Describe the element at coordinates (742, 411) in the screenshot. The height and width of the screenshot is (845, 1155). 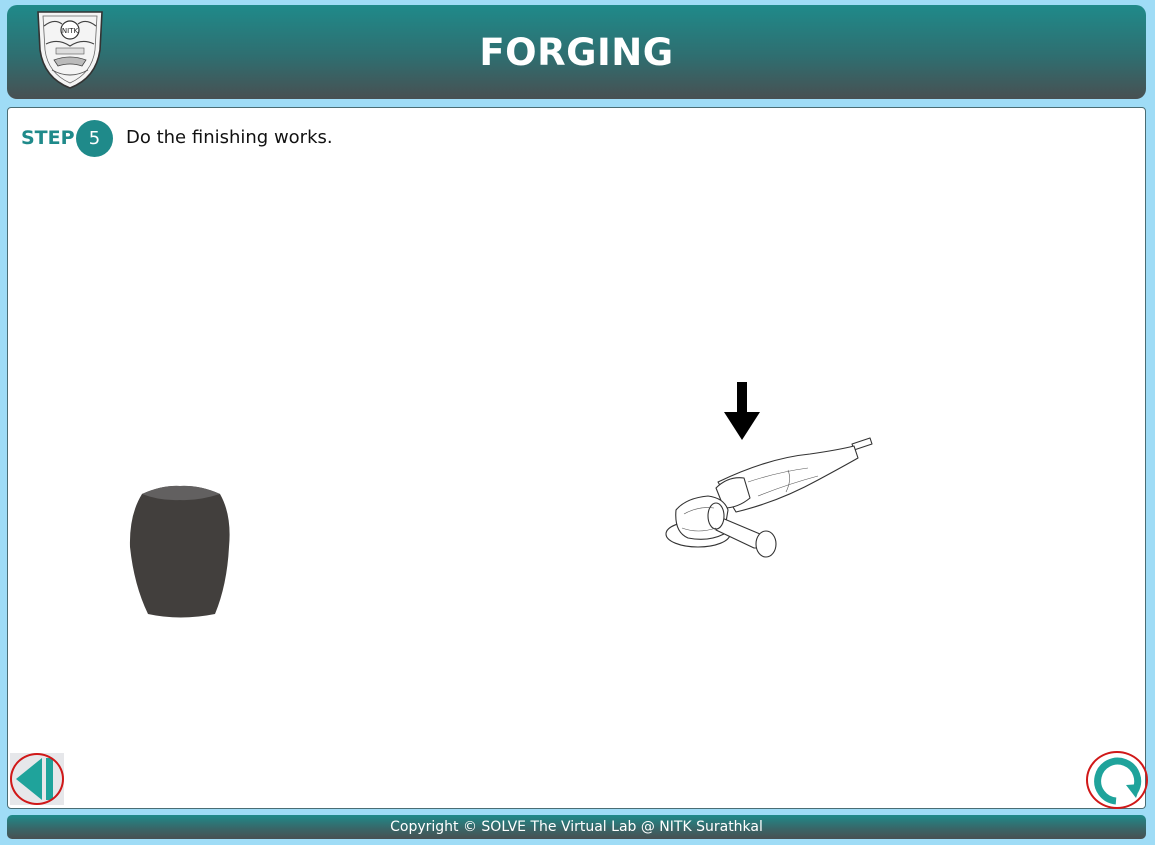
I see `down-arrow-icon` at that location.